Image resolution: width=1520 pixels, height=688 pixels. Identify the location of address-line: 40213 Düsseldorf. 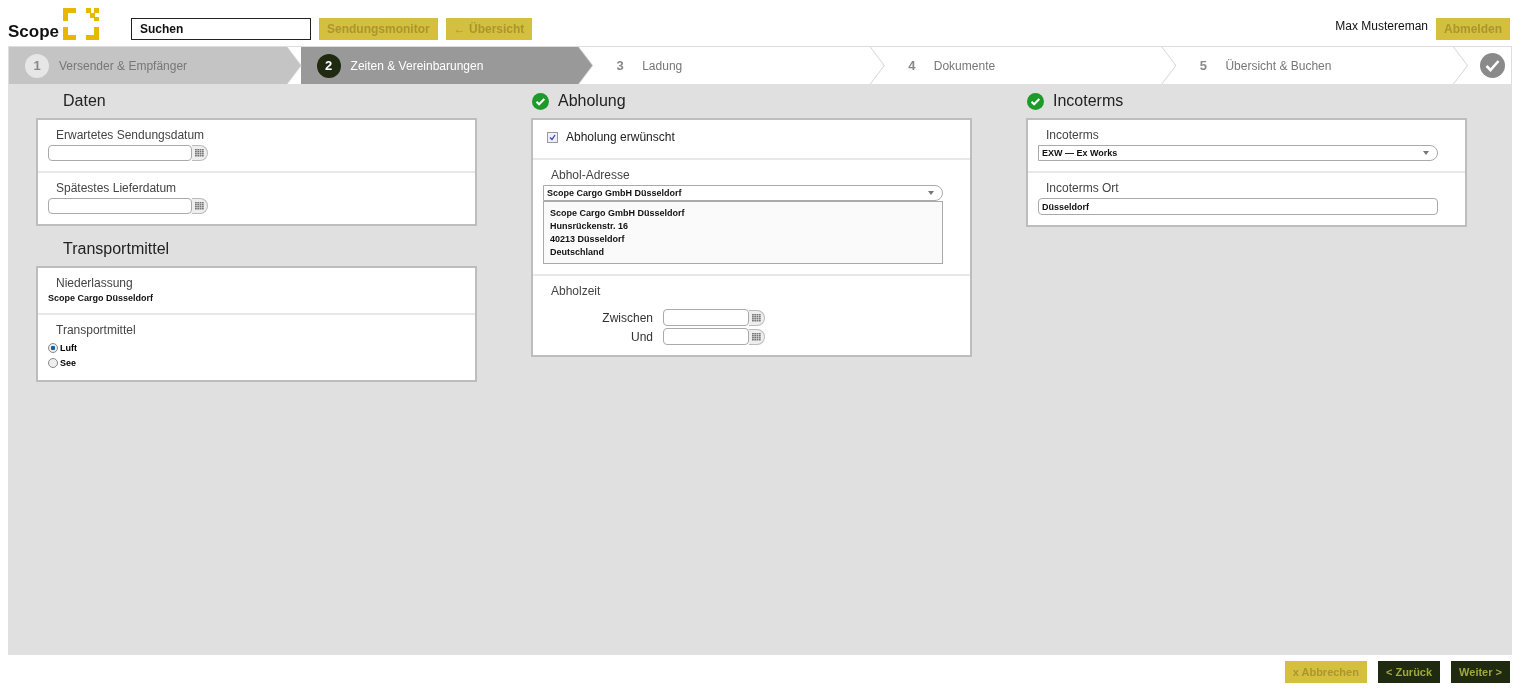
(588, 239).